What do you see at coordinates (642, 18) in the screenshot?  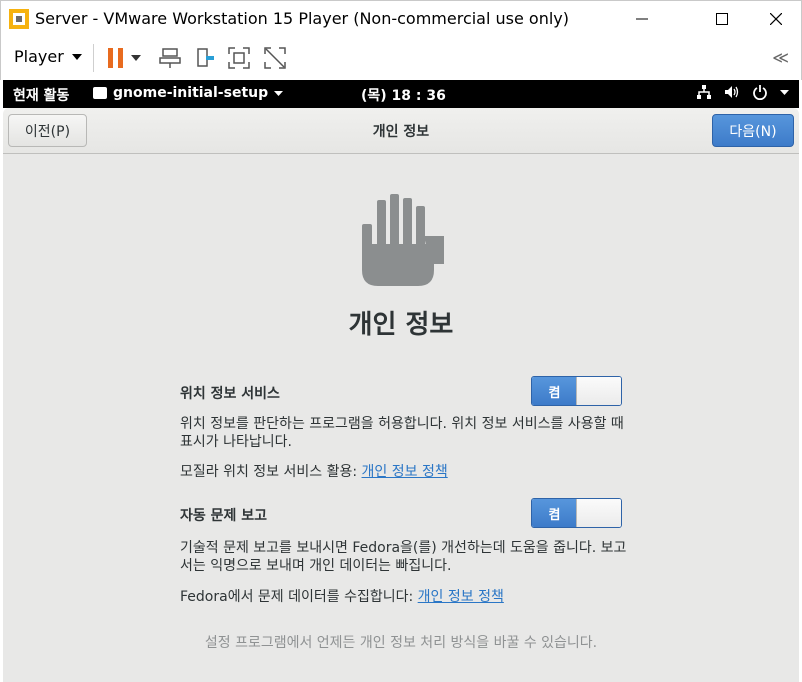 I see `minimize-button` at bounding box center [642, 18].